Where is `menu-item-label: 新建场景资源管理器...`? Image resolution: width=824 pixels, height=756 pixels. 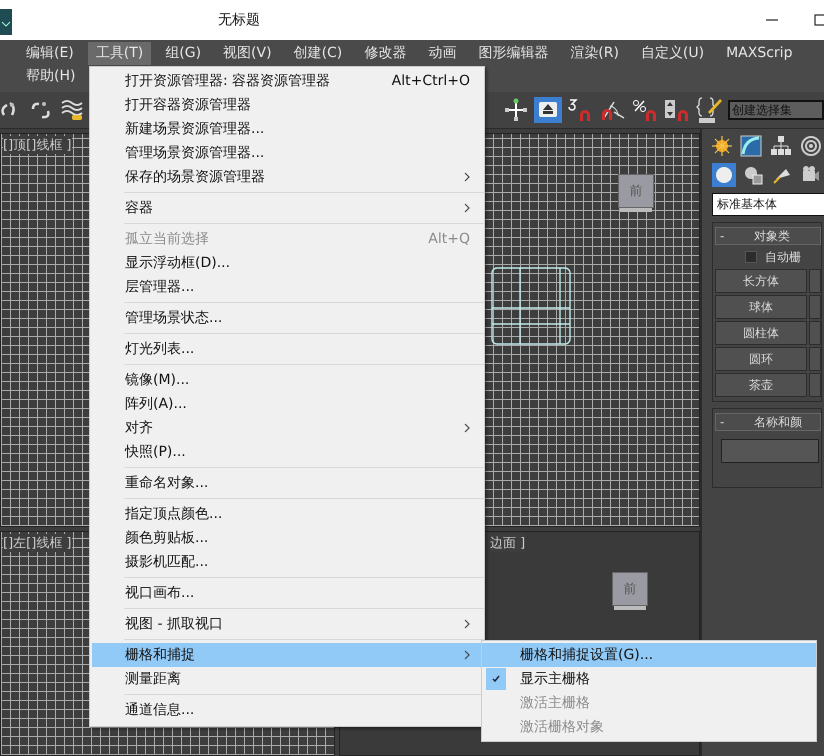 menu-item-label: 新建场景资源管理器... is located at coordinates (195, 129).